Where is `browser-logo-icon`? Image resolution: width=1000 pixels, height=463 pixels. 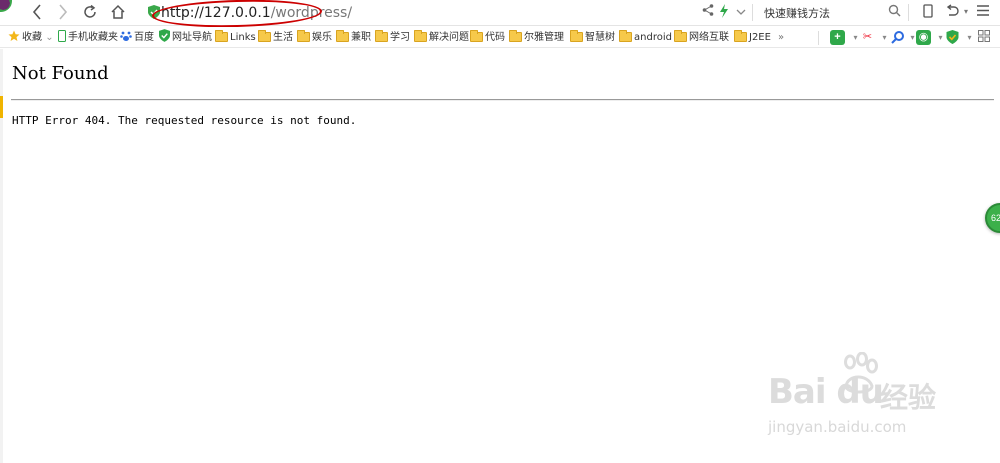
browser-logo-icon is located at coordinates (6, 7).